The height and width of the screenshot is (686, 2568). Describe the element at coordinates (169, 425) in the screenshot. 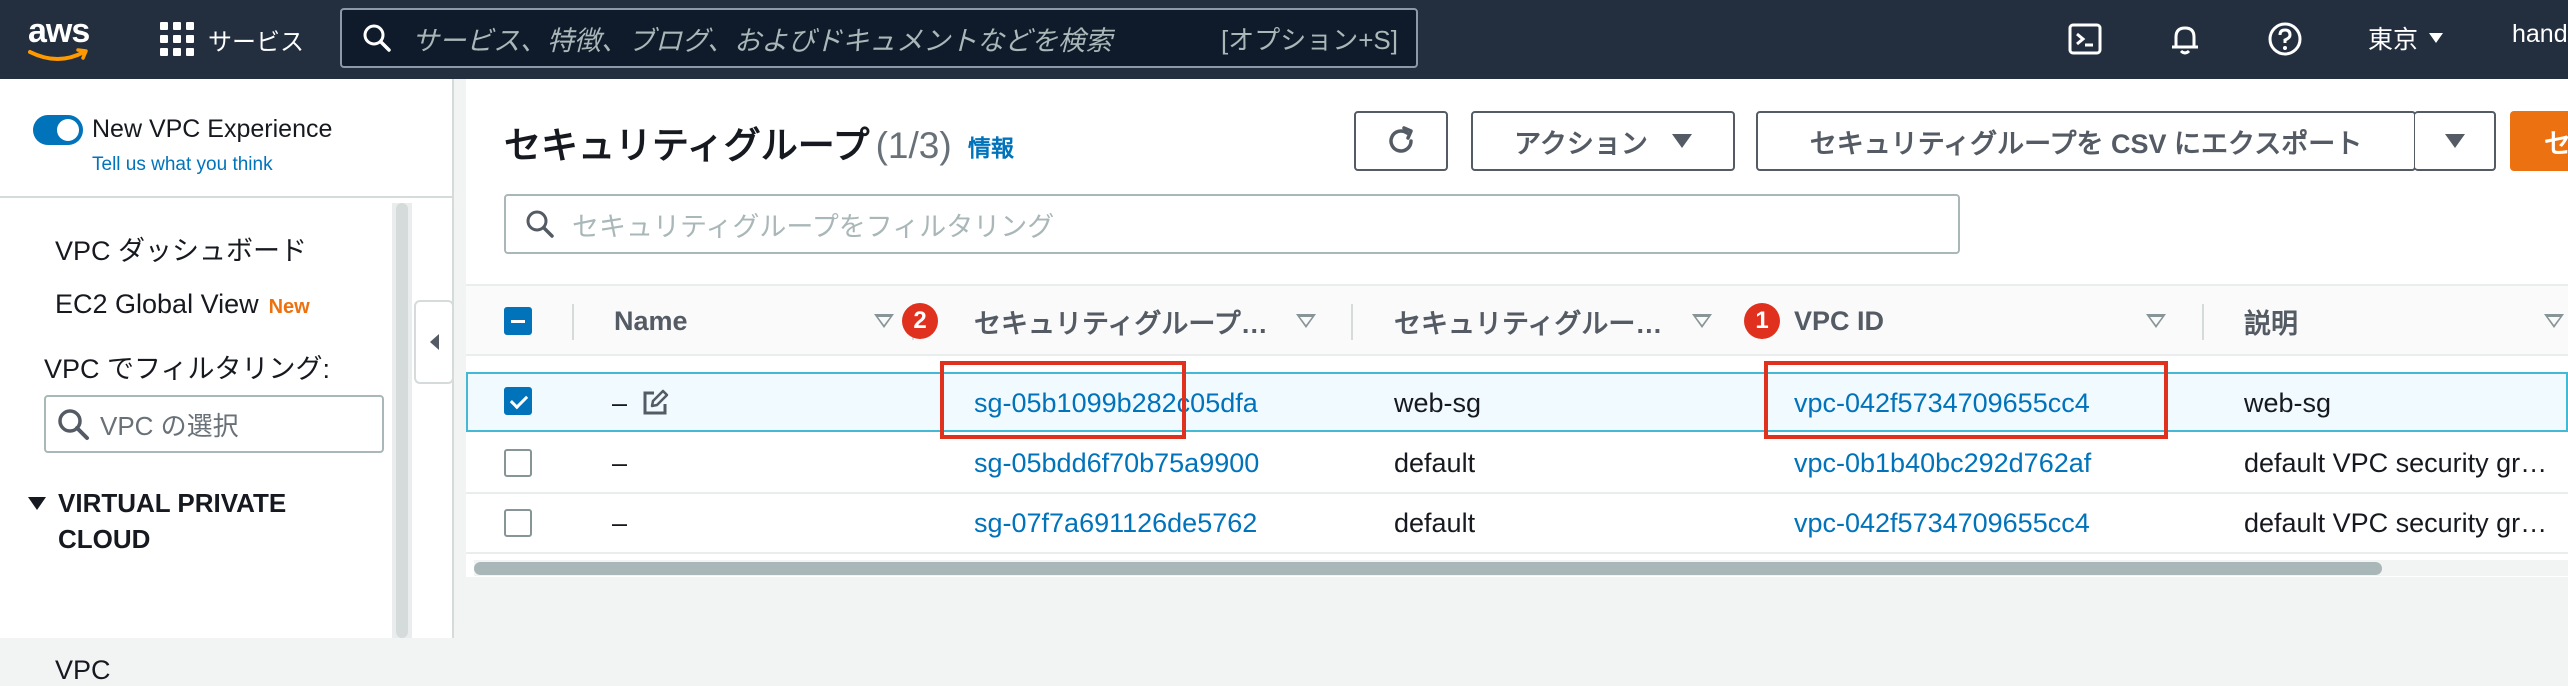

I see `vpc-select-placeholder: VPC の選択` at that location.